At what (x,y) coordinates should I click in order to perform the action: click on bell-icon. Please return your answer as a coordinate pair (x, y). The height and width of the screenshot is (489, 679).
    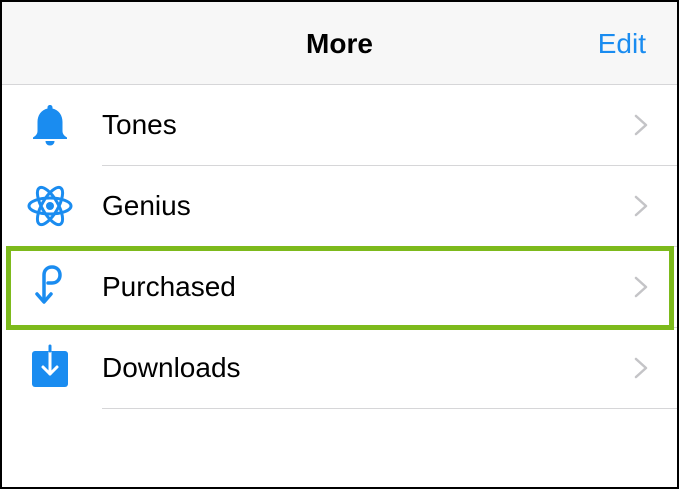
    Looking at the image, I should click on (50, 125).